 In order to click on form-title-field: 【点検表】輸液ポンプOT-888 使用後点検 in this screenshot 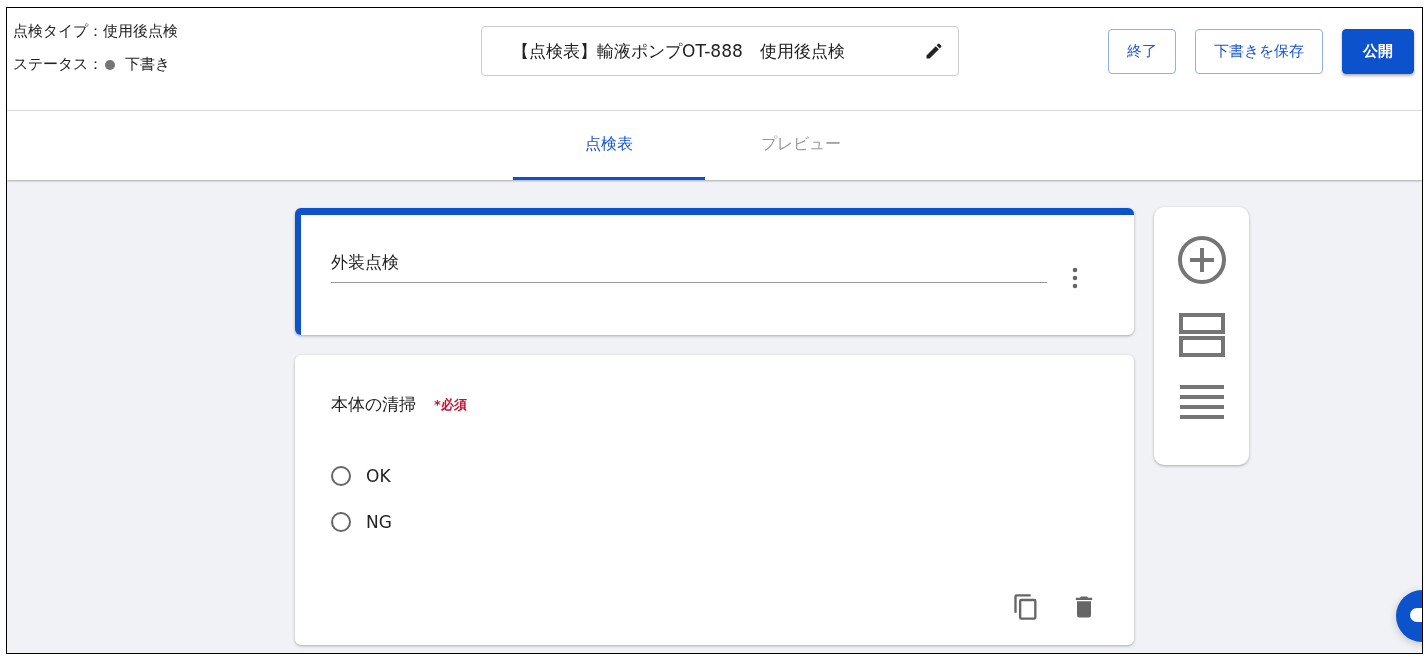, I will do `click(720, 51)`.